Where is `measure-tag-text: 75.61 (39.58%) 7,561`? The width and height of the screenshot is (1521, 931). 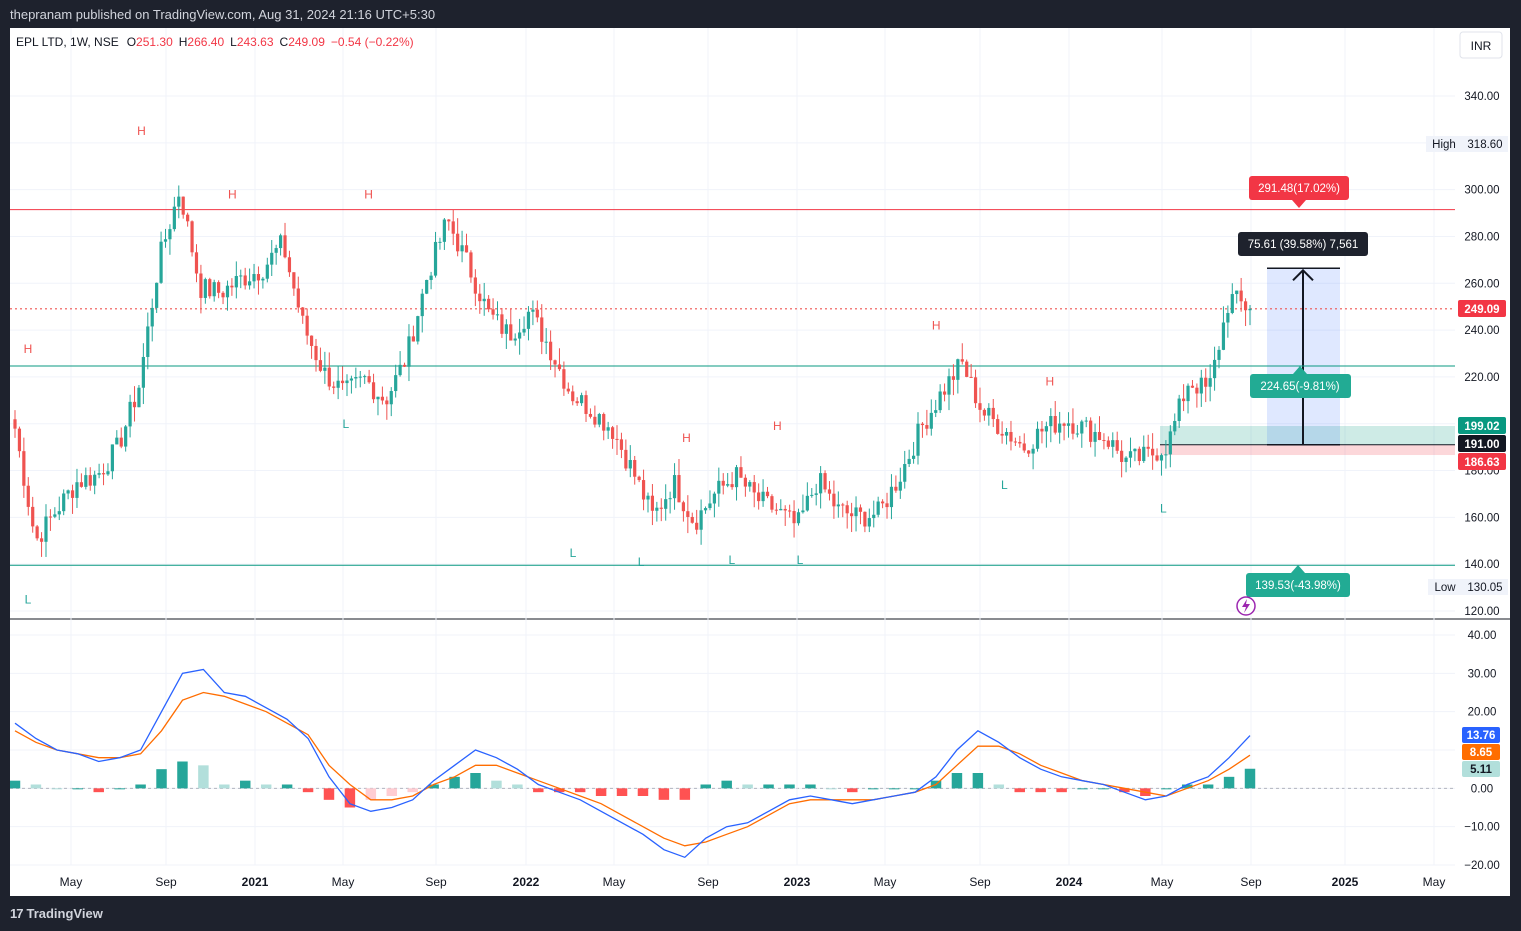 measure-tag-text: 75.61 (39.58%) 7,561 is located at coordinates (1303, 245).